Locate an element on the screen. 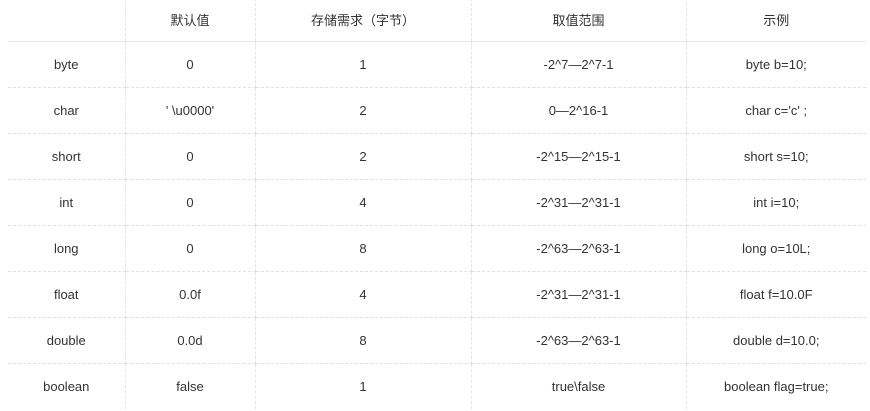 Image resolution: width=870 pixels, height=411 pixels. default-value-cell: 0.0d is located at coordinates (190, 340).